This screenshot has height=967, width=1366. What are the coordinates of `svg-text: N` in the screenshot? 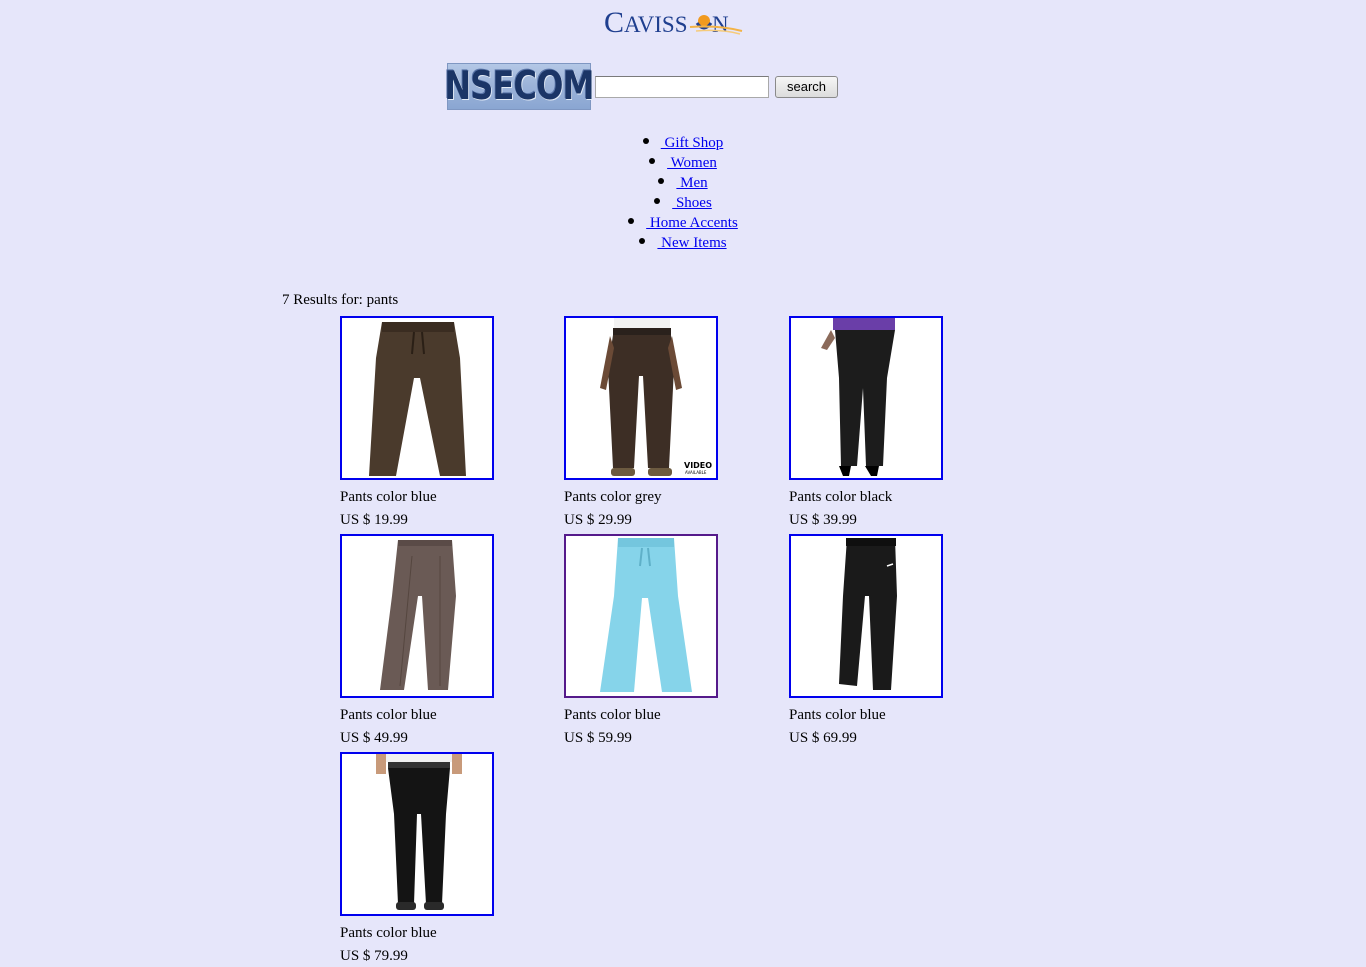 It's located at (720, 24).